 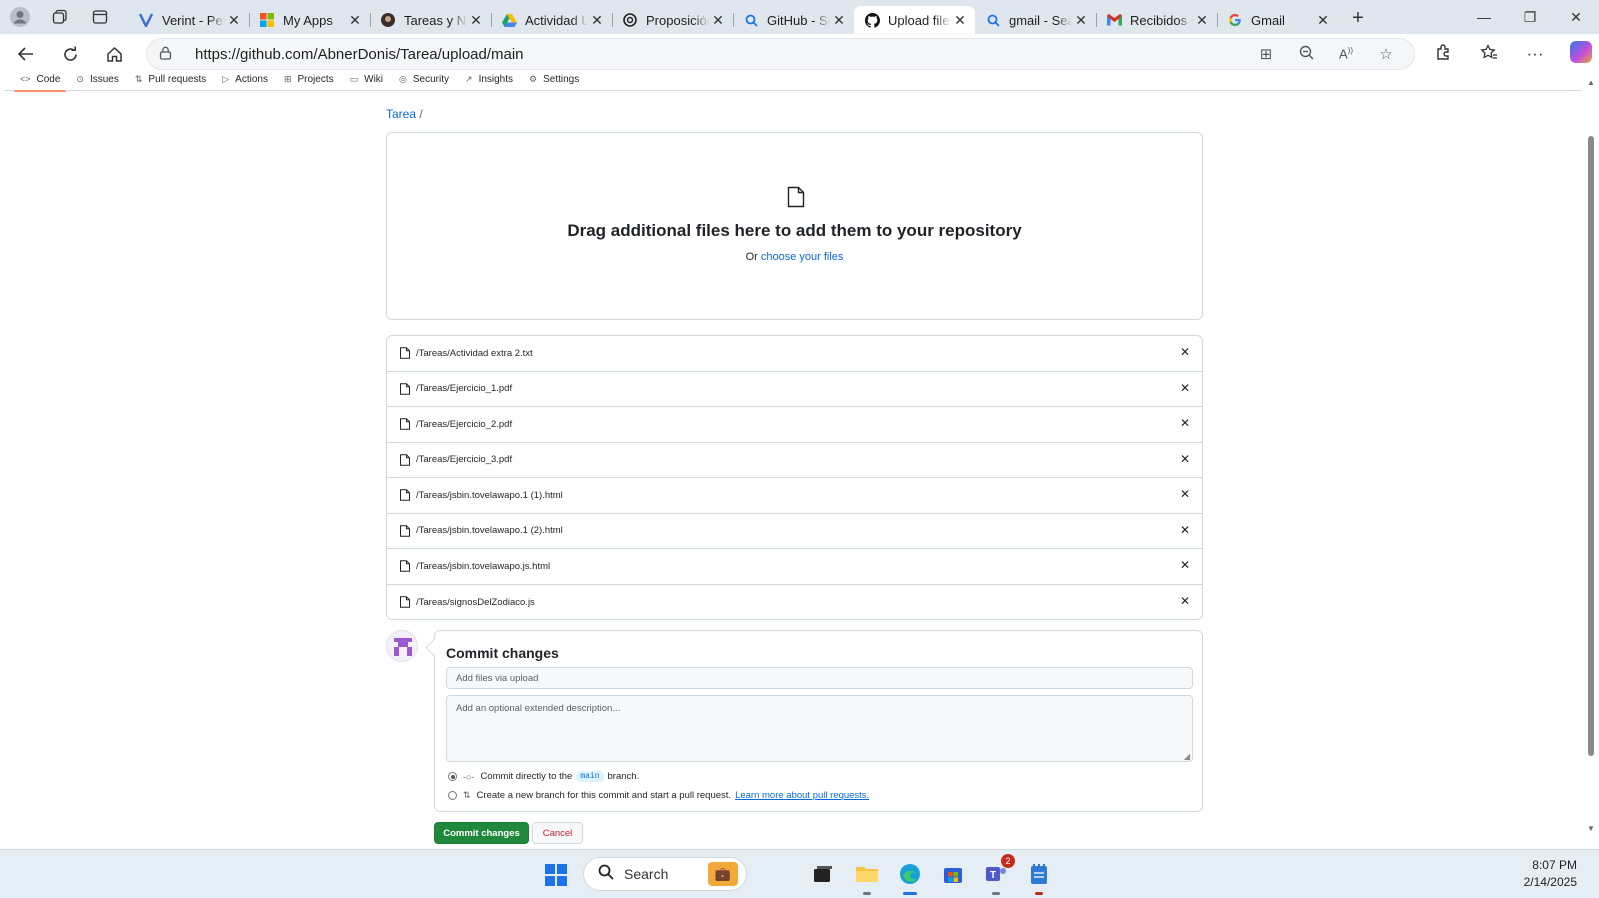 What do you see at coordinates (1530, 17) in the screenshot?
I see `restore-icon: ❐` at bounding box center [1530, 17].